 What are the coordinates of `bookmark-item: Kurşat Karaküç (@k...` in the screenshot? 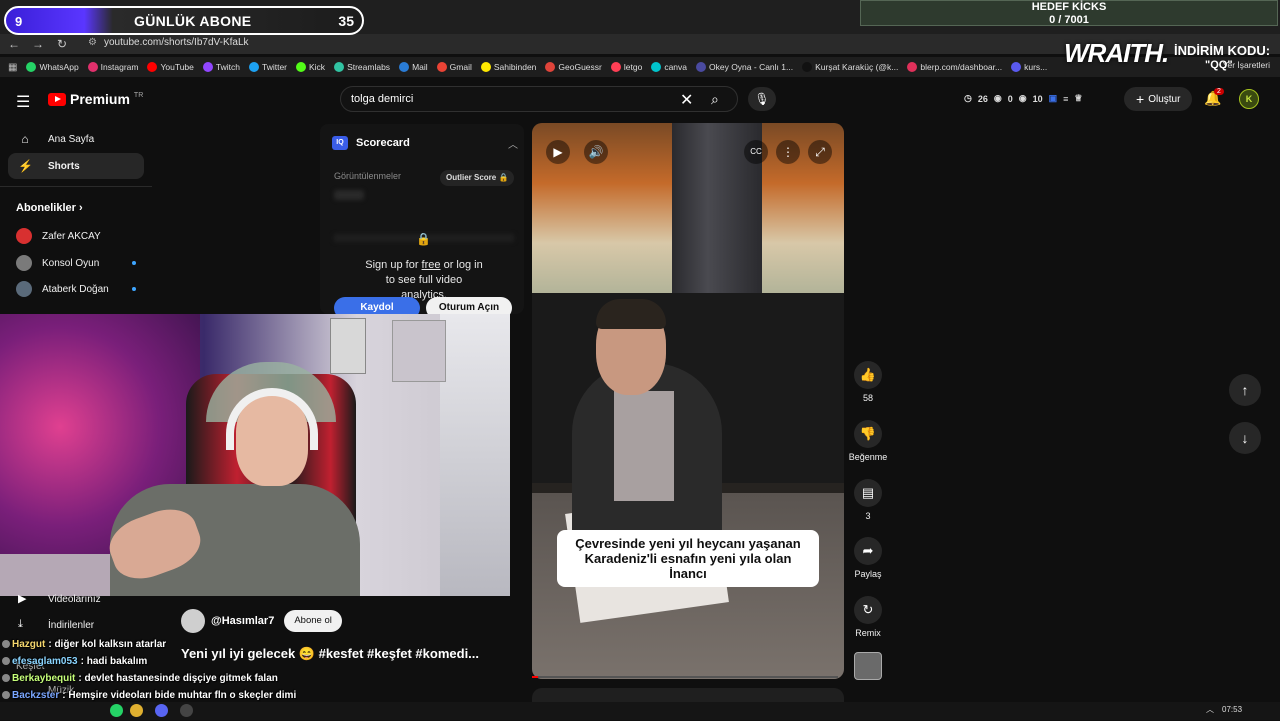 It's located at (850, 67).